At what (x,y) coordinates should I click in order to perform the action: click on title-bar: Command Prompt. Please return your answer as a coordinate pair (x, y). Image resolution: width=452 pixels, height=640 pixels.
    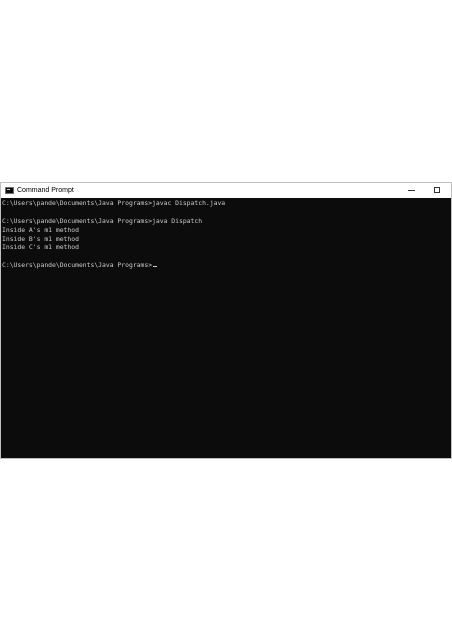
    Looking at the image, I should click on (226, 190).